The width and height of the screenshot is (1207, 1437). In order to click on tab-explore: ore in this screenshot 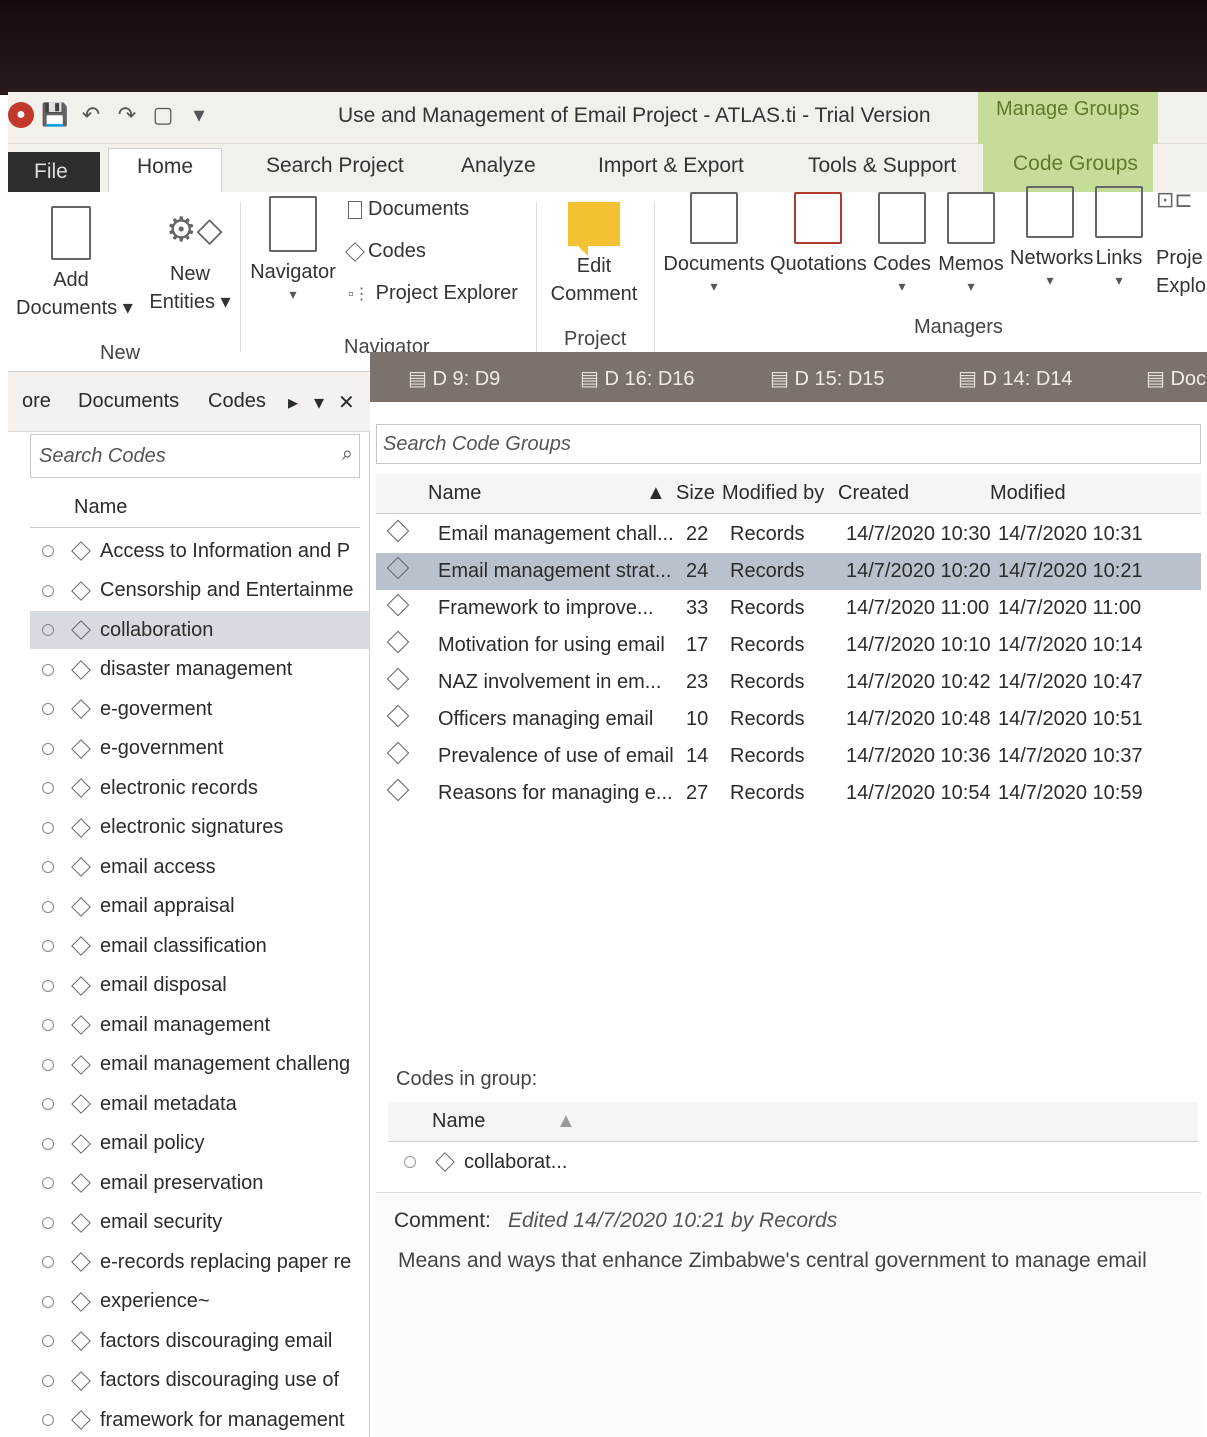, I will do `click(36, 401)`.